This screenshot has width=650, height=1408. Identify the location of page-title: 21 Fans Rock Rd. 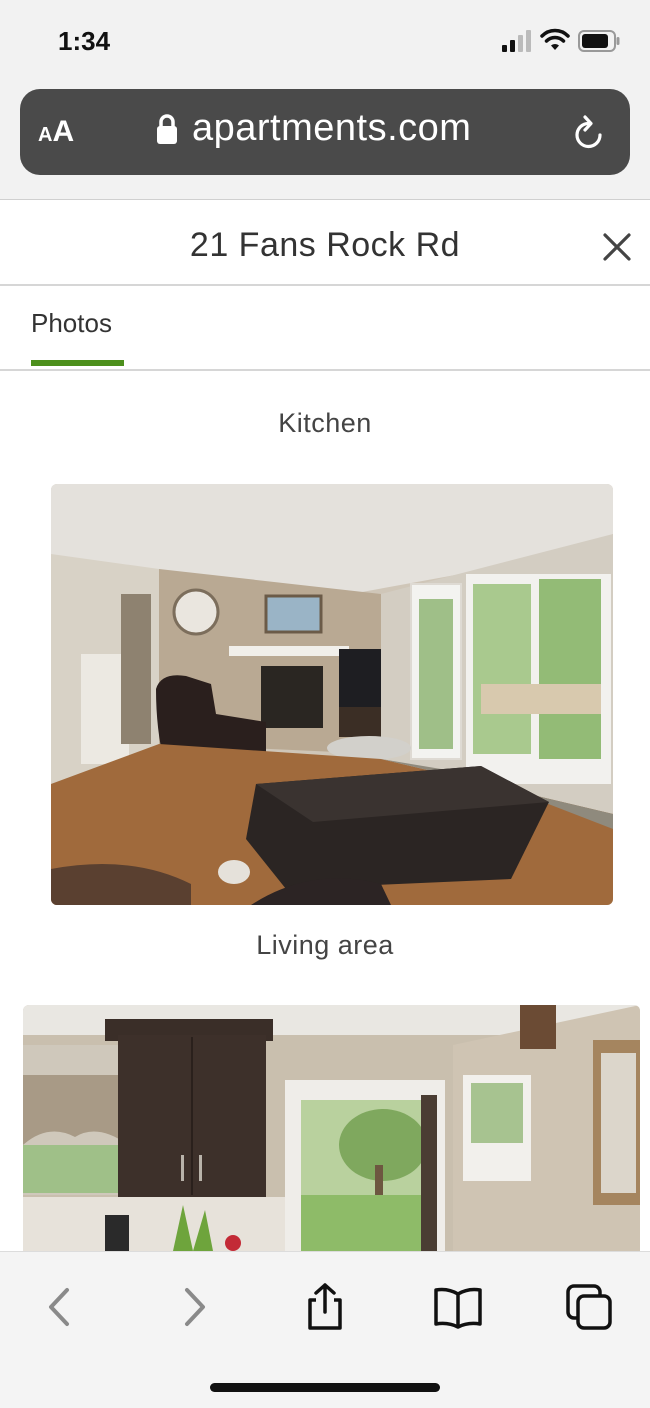
(325, 245).